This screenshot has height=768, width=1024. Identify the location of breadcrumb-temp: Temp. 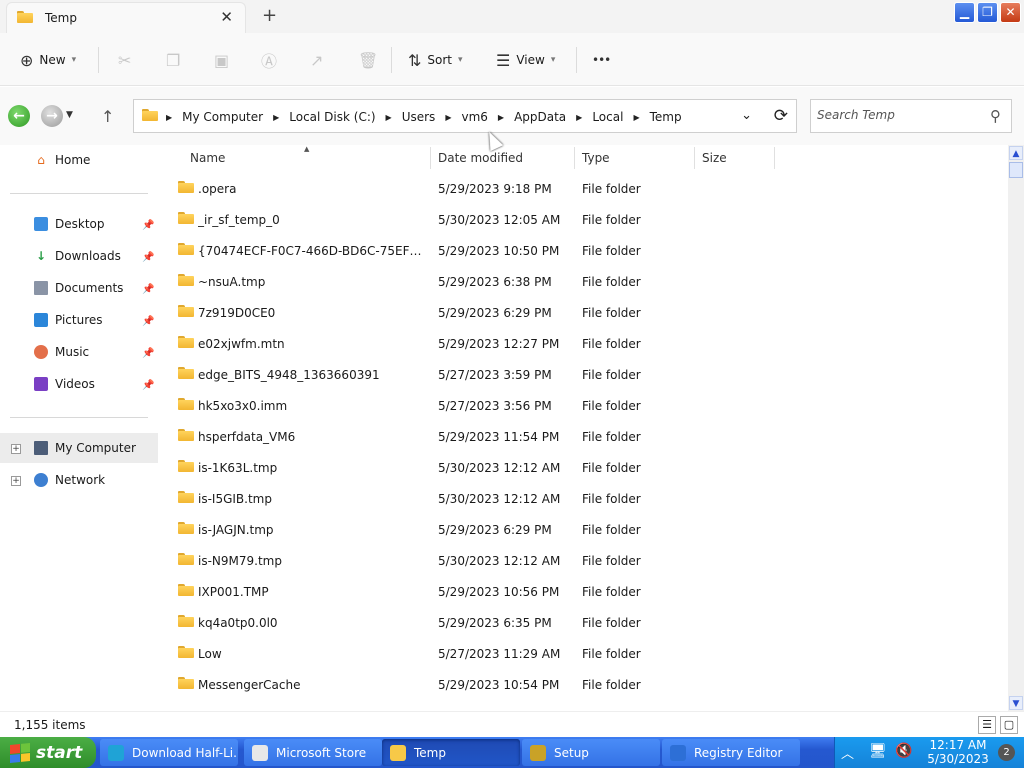
(666, 117).